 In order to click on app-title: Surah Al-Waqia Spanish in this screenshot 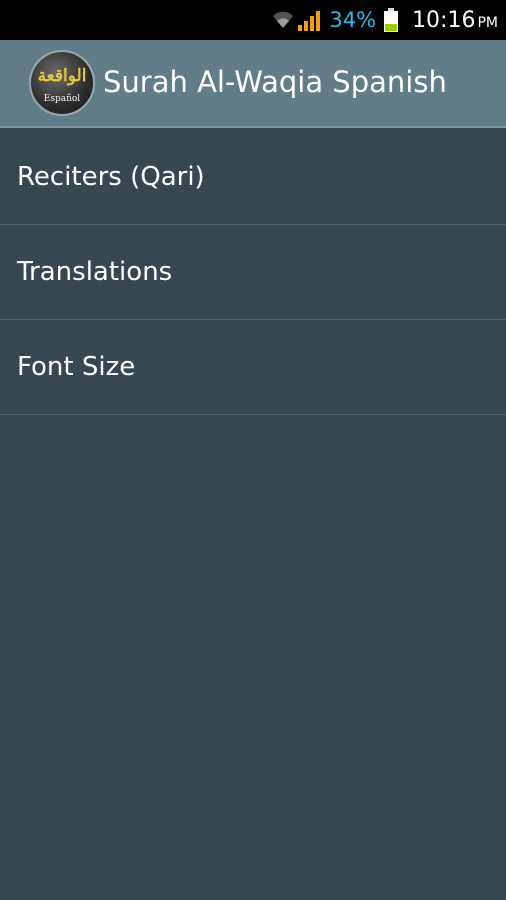, I will do `click(275, 82)`.